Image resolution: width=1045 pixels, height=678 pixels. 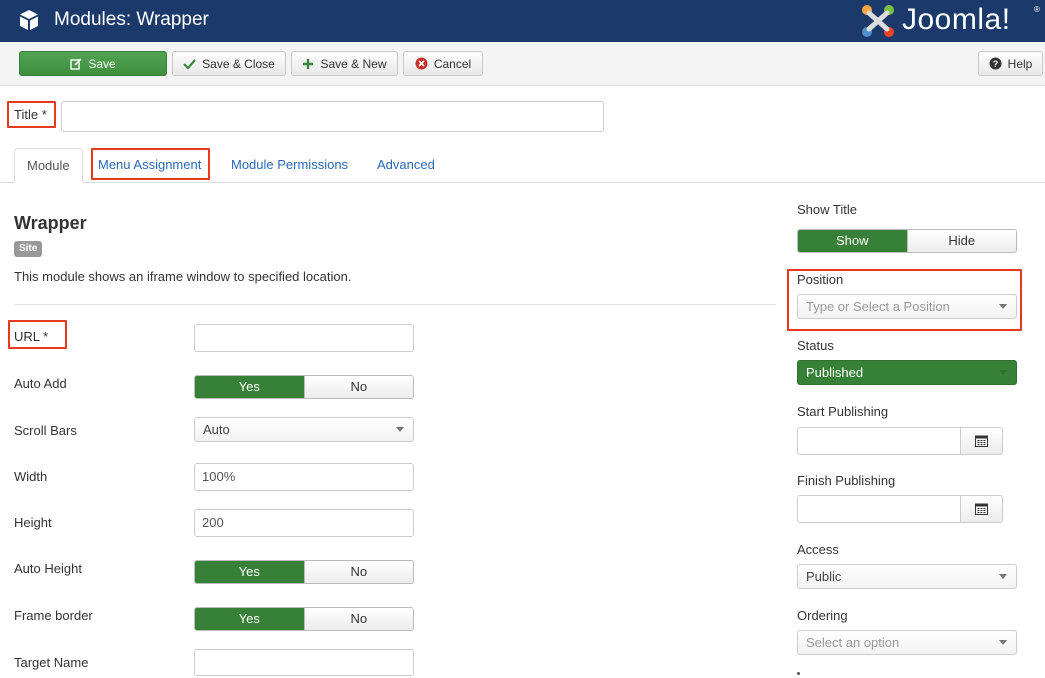 I want to click on question-icon: ?, so click(x=995, y=63).